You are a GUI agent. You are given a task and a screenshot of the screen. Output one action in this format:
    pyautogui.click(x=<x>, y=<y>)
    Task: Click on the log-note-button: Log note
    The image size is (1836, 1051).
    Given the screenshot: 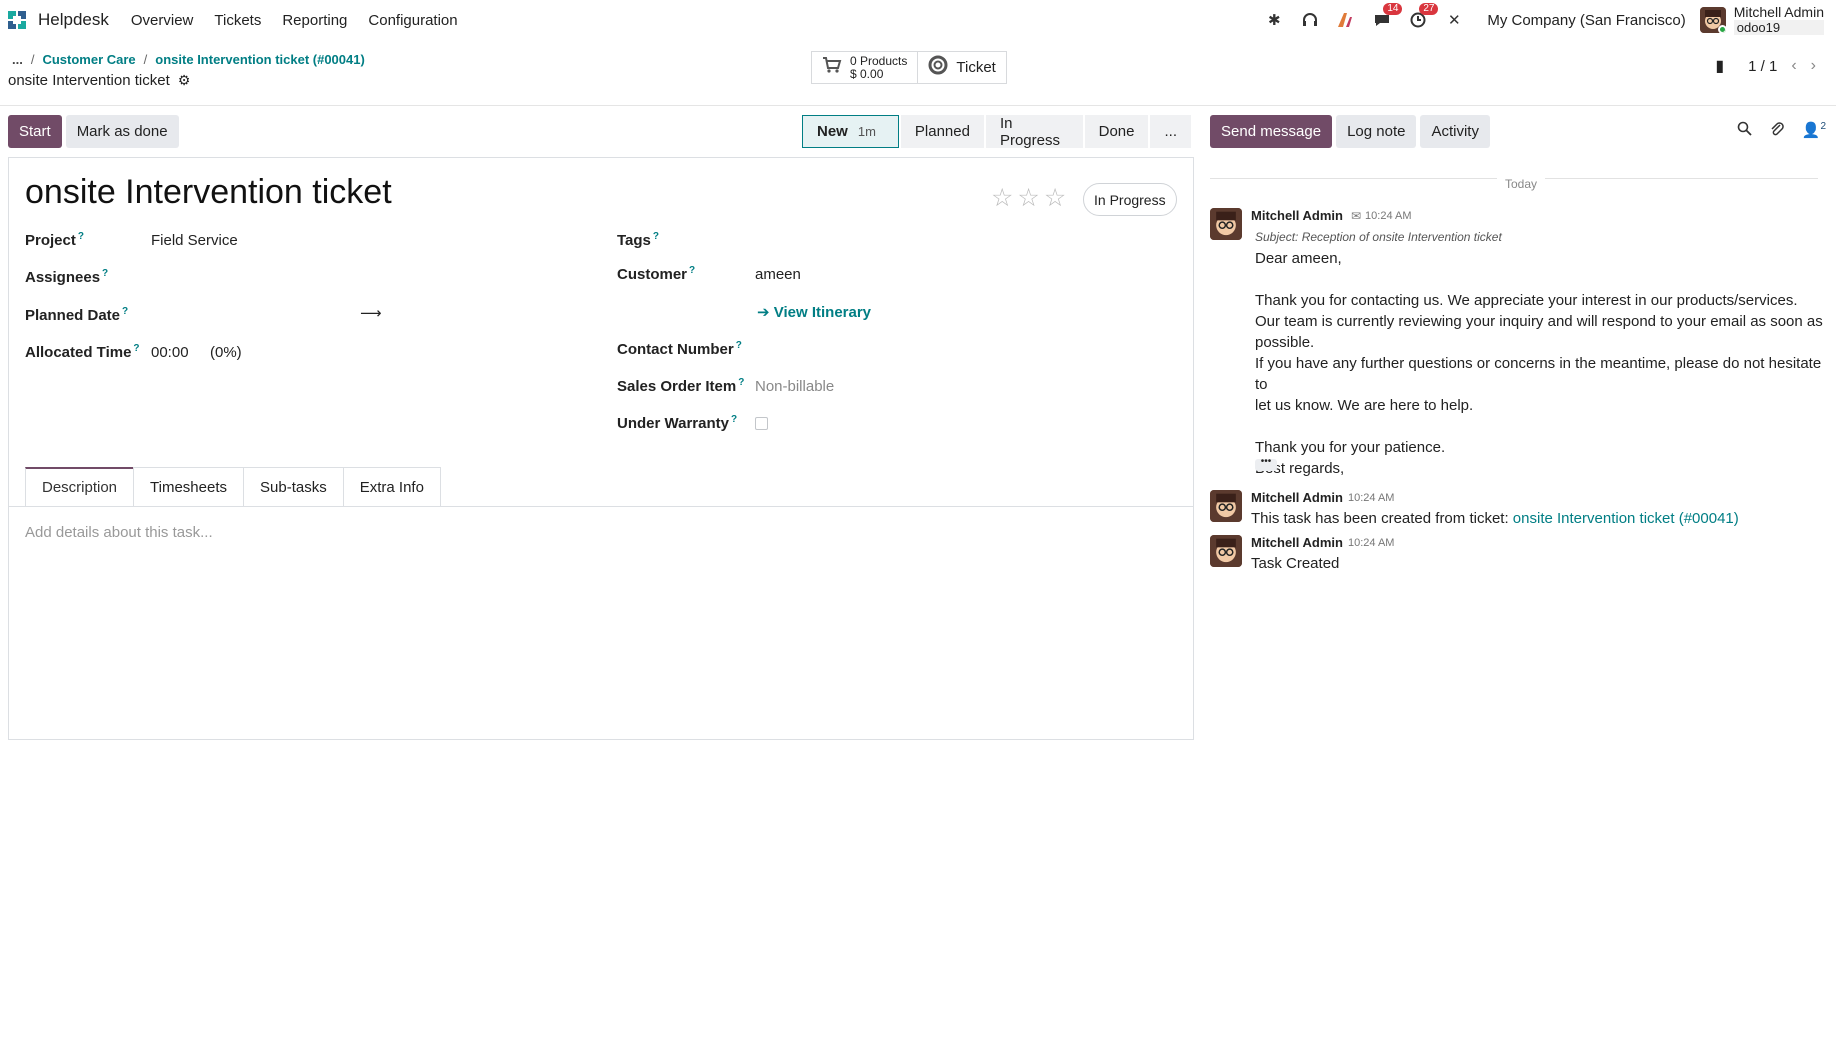 What is the action you would take?
    pyautogui.click(x=1376, y=131)
    